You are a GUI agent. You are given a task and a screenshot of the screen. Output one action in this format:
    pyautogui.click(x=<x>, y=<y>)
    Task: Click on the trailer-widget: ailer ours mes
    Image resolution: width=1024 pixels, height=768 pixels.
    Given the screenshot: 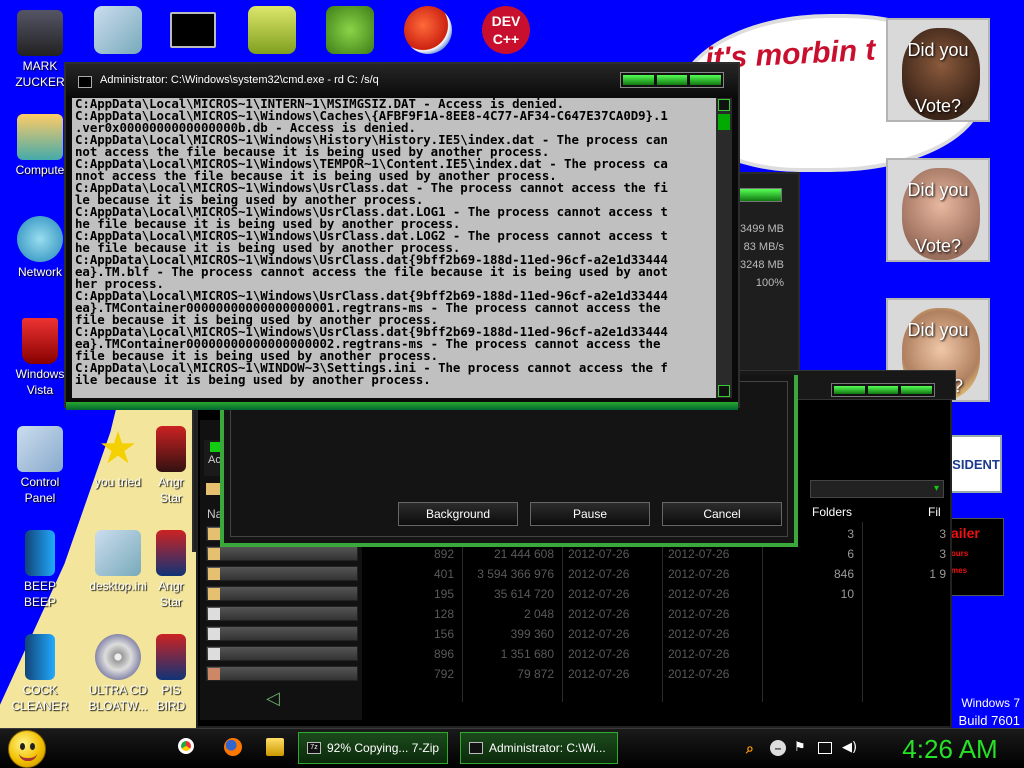 What is the action you would take?
    pyautogui.click(x=976, y=557)
    